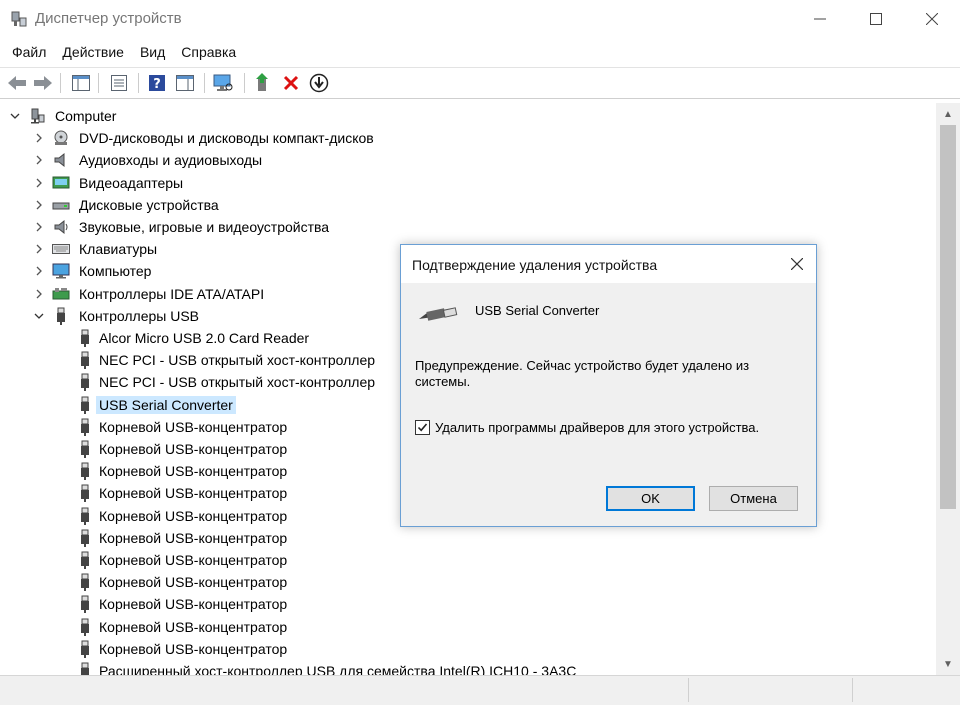 Image resolution: width=960 pixels, height=705 pixels. Describe the element at coordinates (753, 498) in the screenshot. I see `cancel-button: Отмена` at that location.